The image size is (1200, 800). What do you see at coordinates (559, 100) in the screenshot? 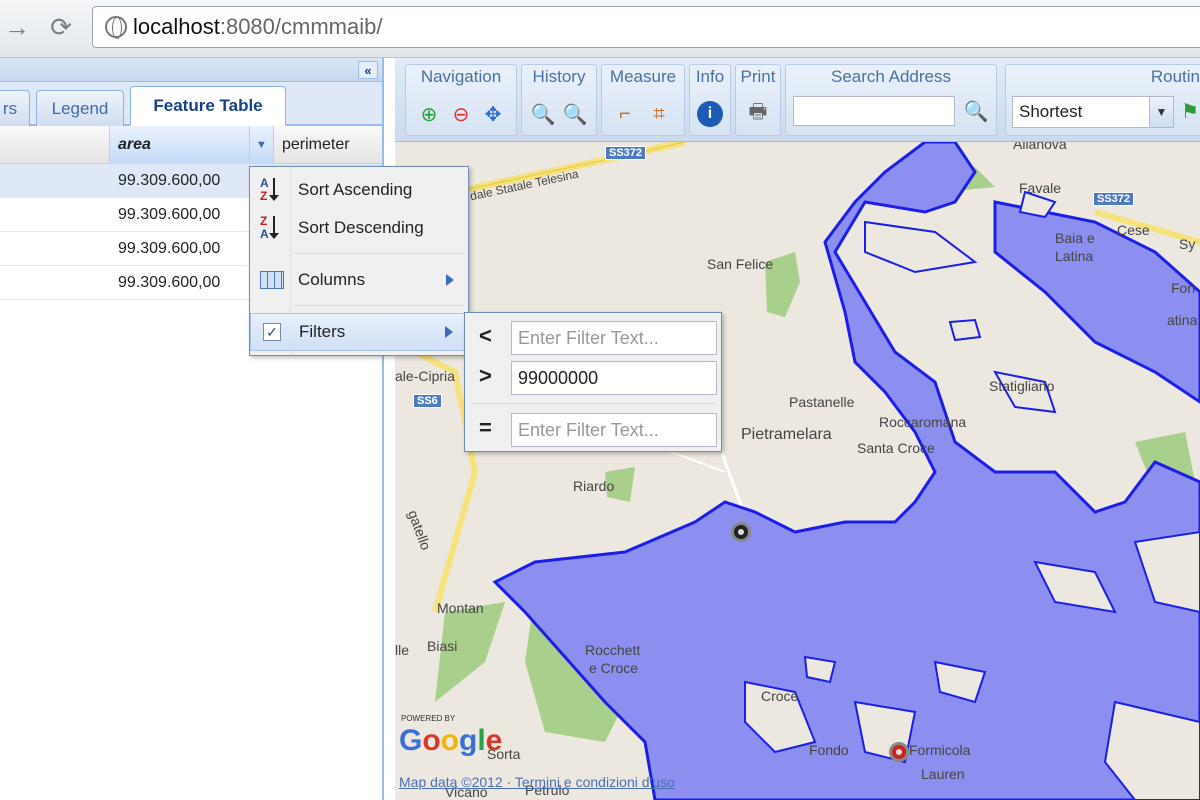
I see `history-group: History 🔍 🔍` at bounding box center [559, 100].